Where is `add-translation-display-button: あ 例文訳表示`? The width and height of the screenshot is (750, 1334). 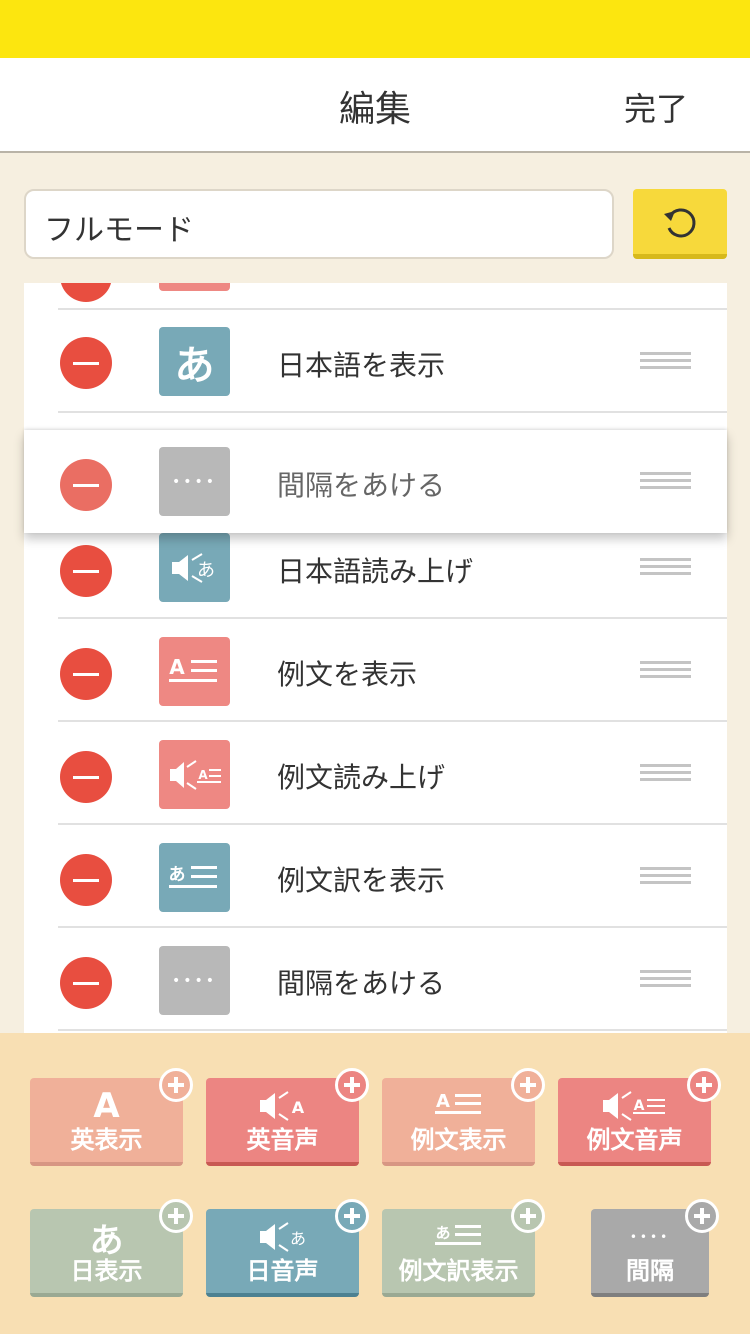 add-translation-display-button: あ 例文訳表示 is located at coordinates (463, 1248).